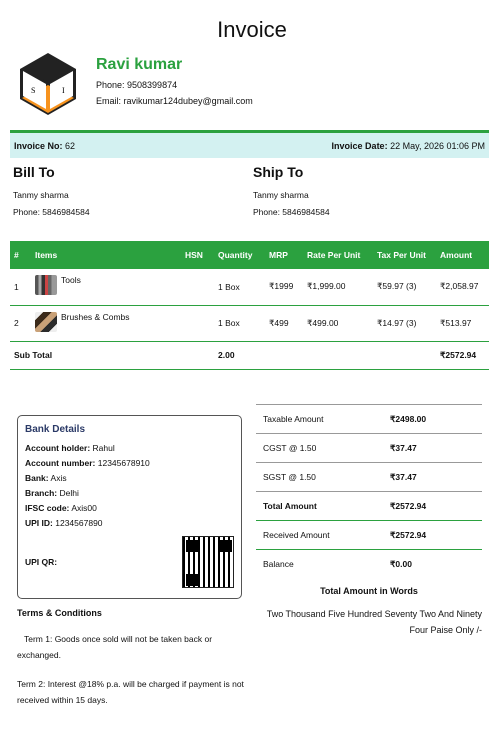 Image resolution: width=504 pixels, height=733 pixels. What do you see at coordinates (20, 255) in the screenshot?
I see `col-header-number: #` at bounding box center [20, 255].